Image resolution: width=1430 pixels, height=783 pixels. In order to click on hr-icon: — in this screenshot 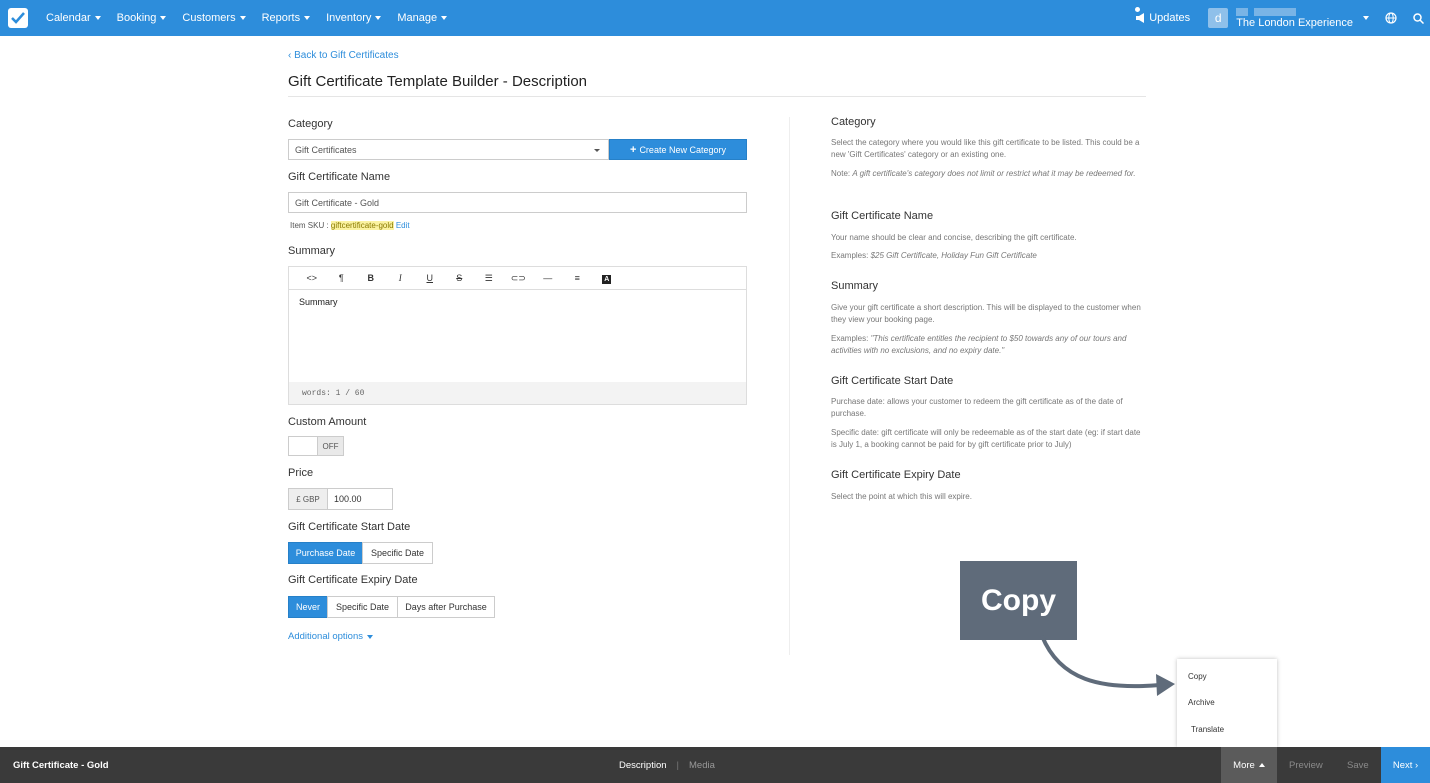, I will do `click(548, 278)`.